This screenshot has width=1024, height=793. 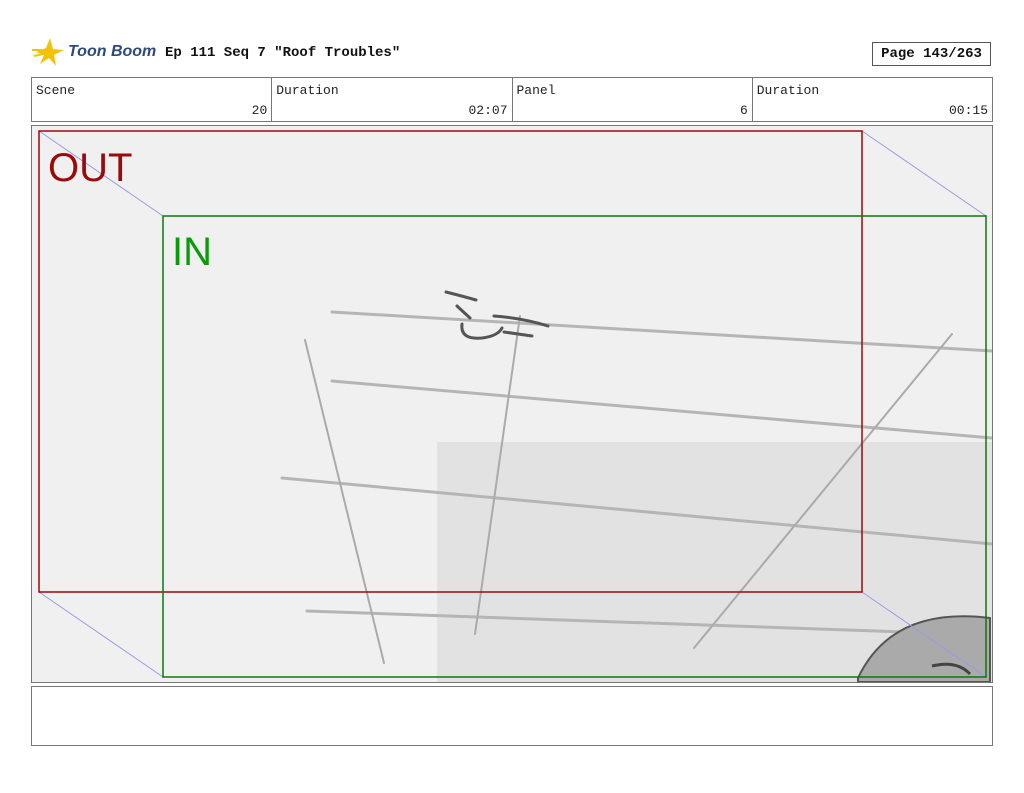 What do you see at coordinates (392, 99) in the screenshot?
I see `duration-cell: Duration 02:07` at bounding box center [392, 99].